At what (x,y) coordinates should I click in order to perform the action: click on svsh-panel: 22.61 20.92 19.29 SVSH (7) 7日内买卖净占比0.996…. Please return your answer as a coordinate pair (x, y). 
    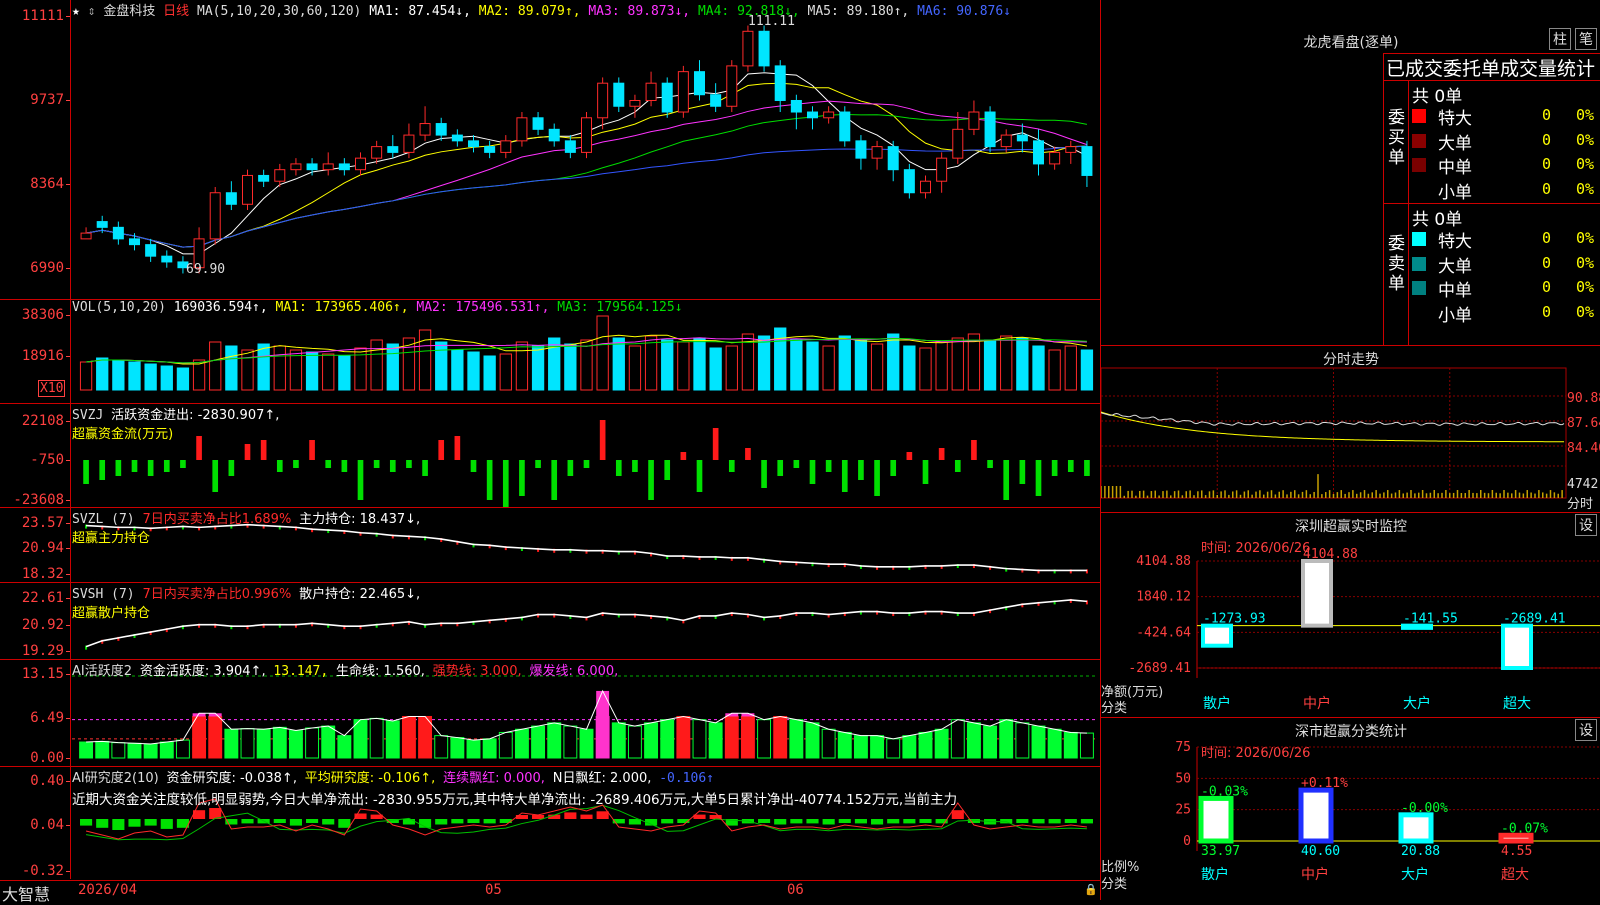
    Looking at the image, I should click on (550, 621).